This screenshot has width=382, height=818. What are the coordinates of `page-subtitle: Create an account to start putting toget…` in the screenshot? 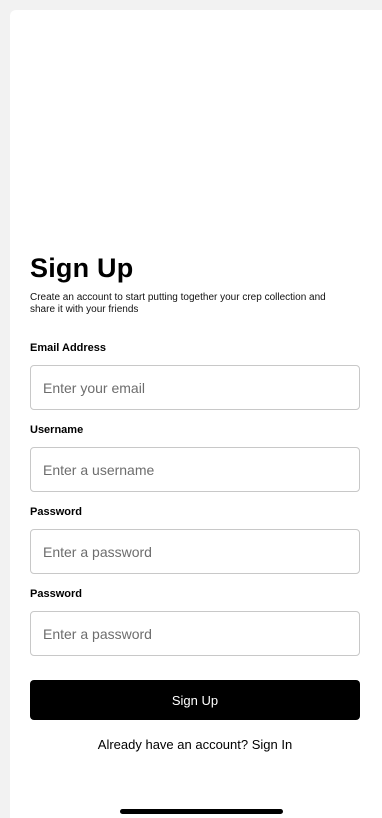 It's located at (178, 303).